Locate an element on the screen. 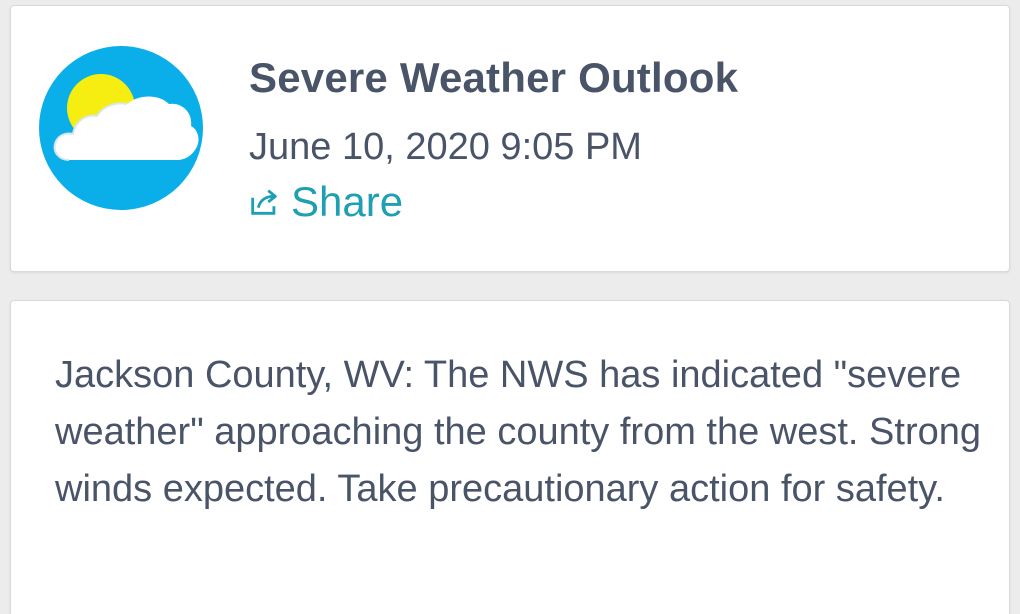 The height and width of the screenshot is (614, 1020). share-button: Share is located at coordinates (325, 202).